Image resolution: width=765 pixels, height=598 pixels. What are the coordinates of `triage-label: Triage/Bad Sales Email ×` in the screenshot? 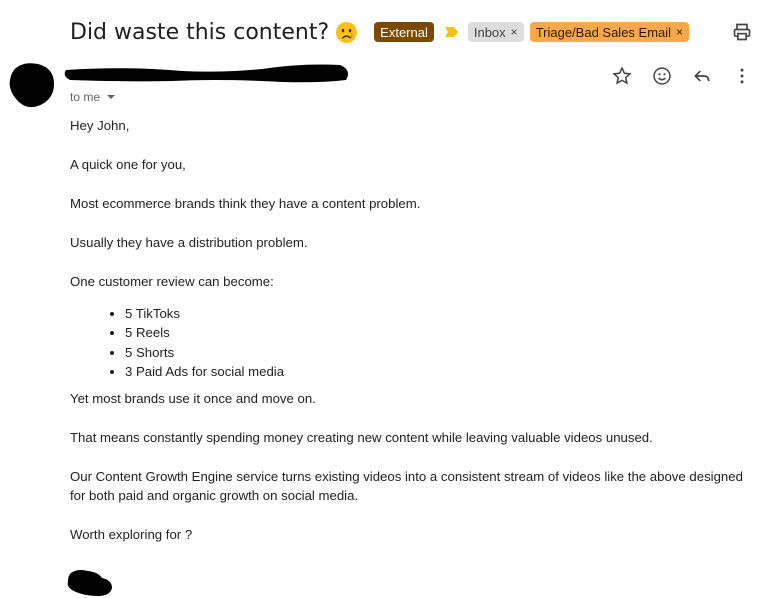 It's located at (609, 32).